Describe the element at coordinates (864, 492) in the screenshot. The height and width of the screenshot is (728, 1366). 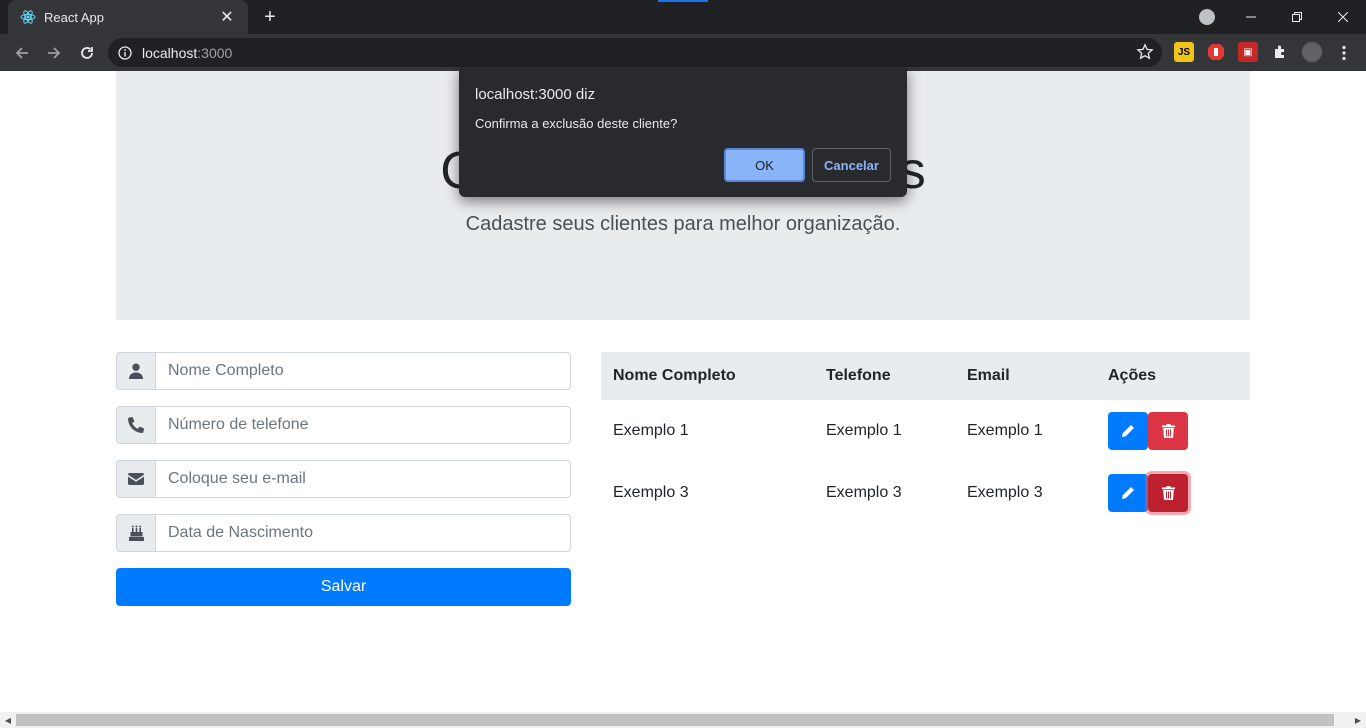
I see `cell-phone: Exemplo 3` at that location.